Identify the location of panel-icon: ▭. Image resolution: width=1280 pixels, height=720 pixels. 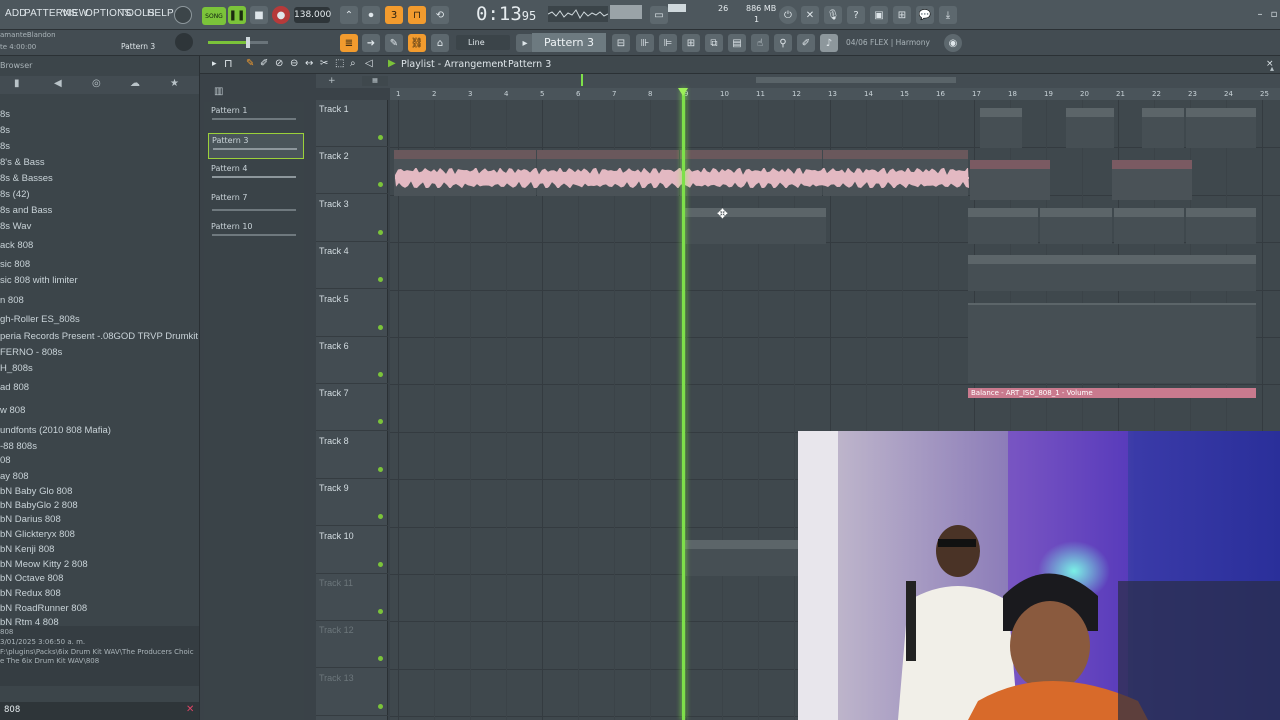
(659, 15).